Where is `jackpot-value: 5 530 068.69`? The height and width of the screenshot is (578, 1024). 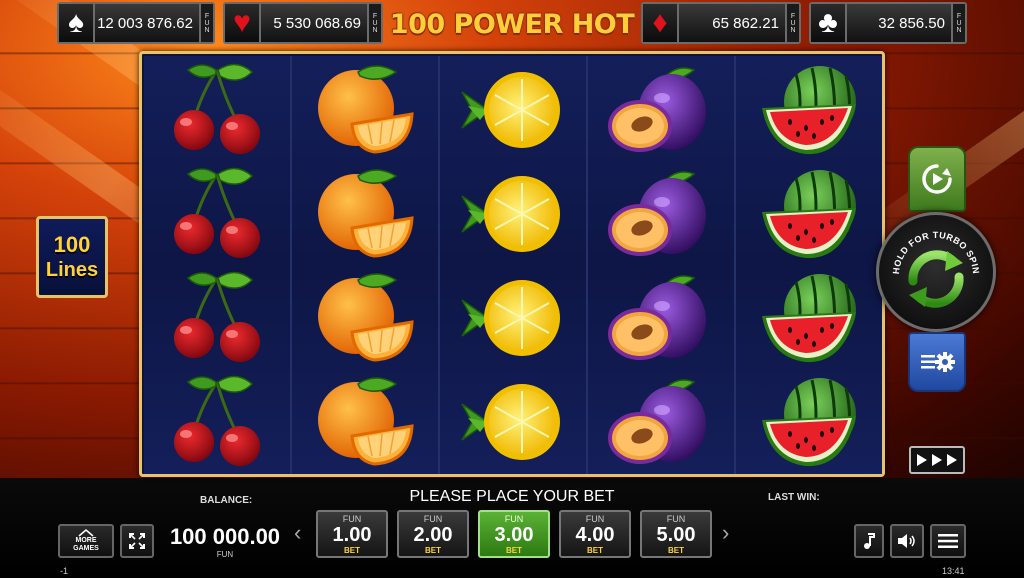
jackpot-value: 5 530 068.69 is located at coordinates (317, 23).